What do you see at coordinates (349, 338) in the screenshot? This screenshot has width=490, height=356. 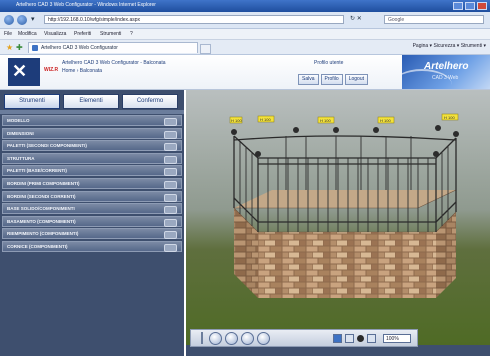 I see `view-top-icon` at bounding box center [349, 338].